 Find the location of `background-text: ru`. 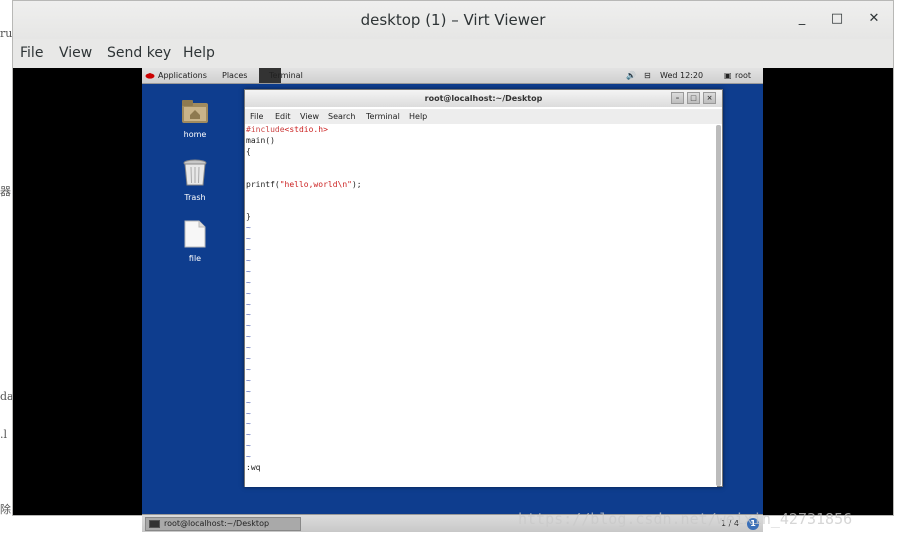

background-text: ru is located at coordinates (6, 33).